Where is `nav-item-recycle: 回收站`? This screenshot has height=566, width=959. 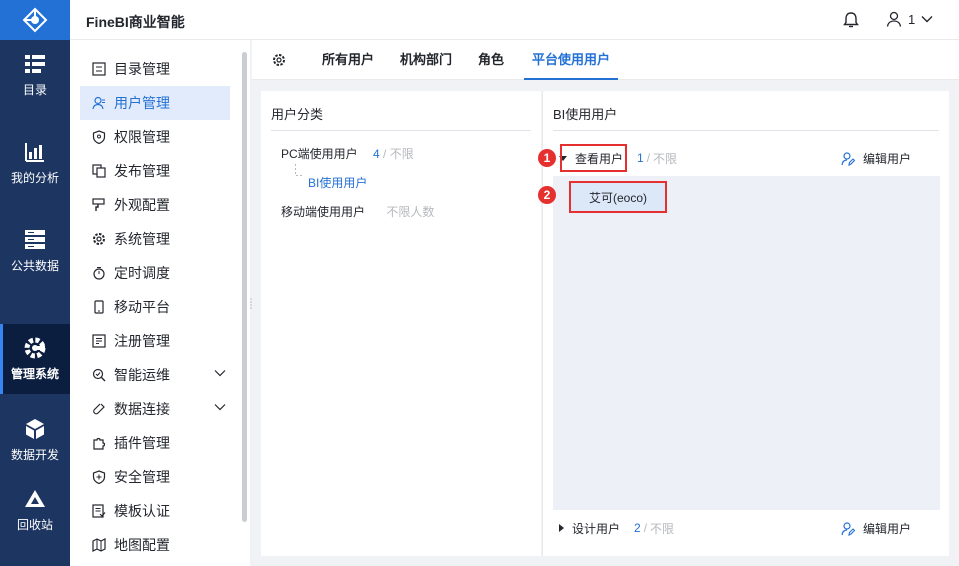
nav-item-recycle: 回收站 is located at coordinates (35, 510).